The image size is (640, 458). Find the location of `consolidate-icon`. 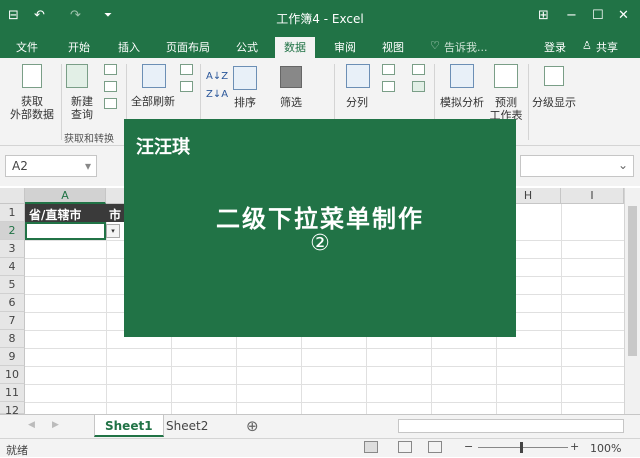

consolidate-icon is located at coordinates (418, 69).